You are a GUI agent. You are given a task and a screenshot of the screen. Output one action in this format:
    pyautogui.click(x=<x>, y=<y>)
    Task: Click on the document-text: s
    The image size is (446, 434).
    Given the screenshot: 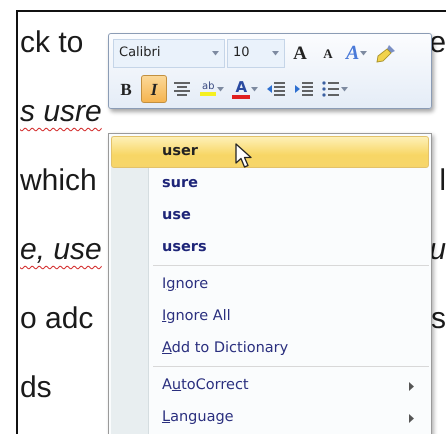 What is the action you would take?
    pyautogui.click(x=438, y=319)
    